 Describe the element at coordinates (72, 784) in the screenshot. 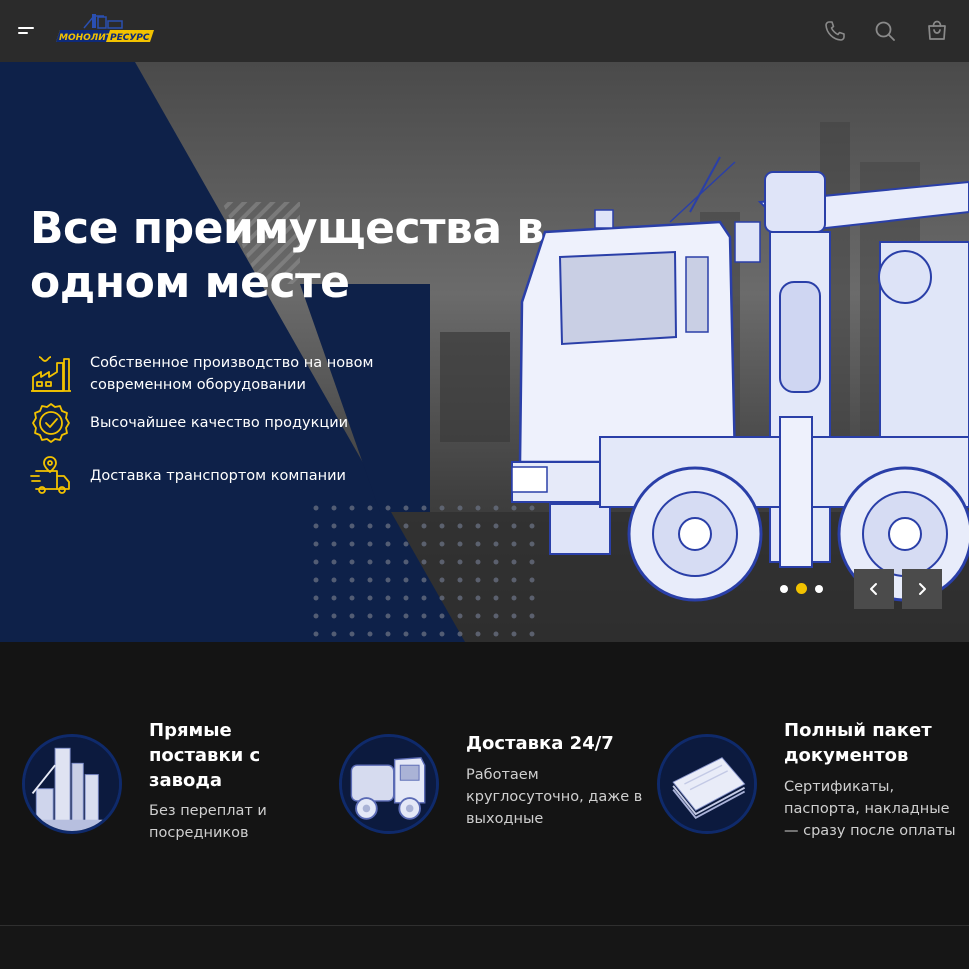

I see `factory-image` at that location.